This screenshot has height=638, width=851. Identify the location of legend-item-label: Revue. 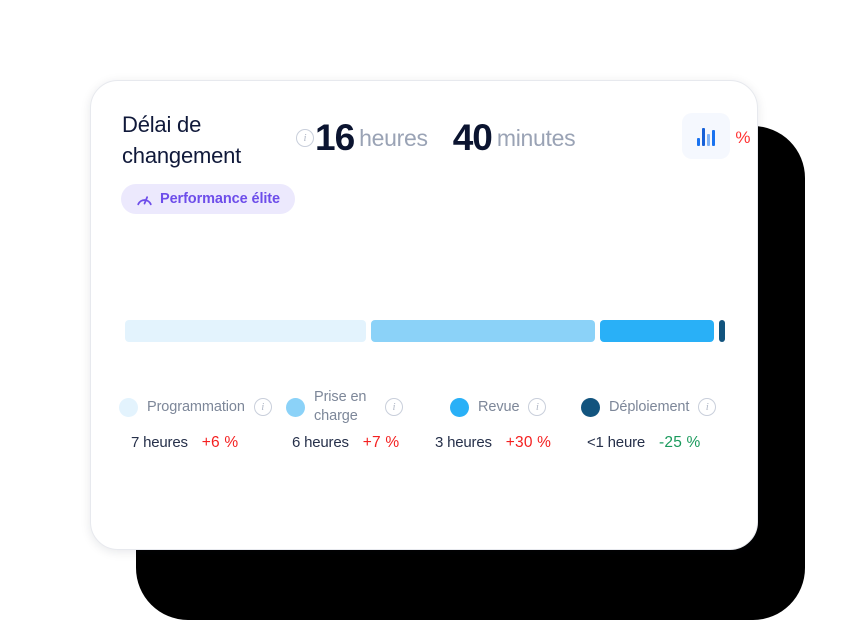
(499, 406).